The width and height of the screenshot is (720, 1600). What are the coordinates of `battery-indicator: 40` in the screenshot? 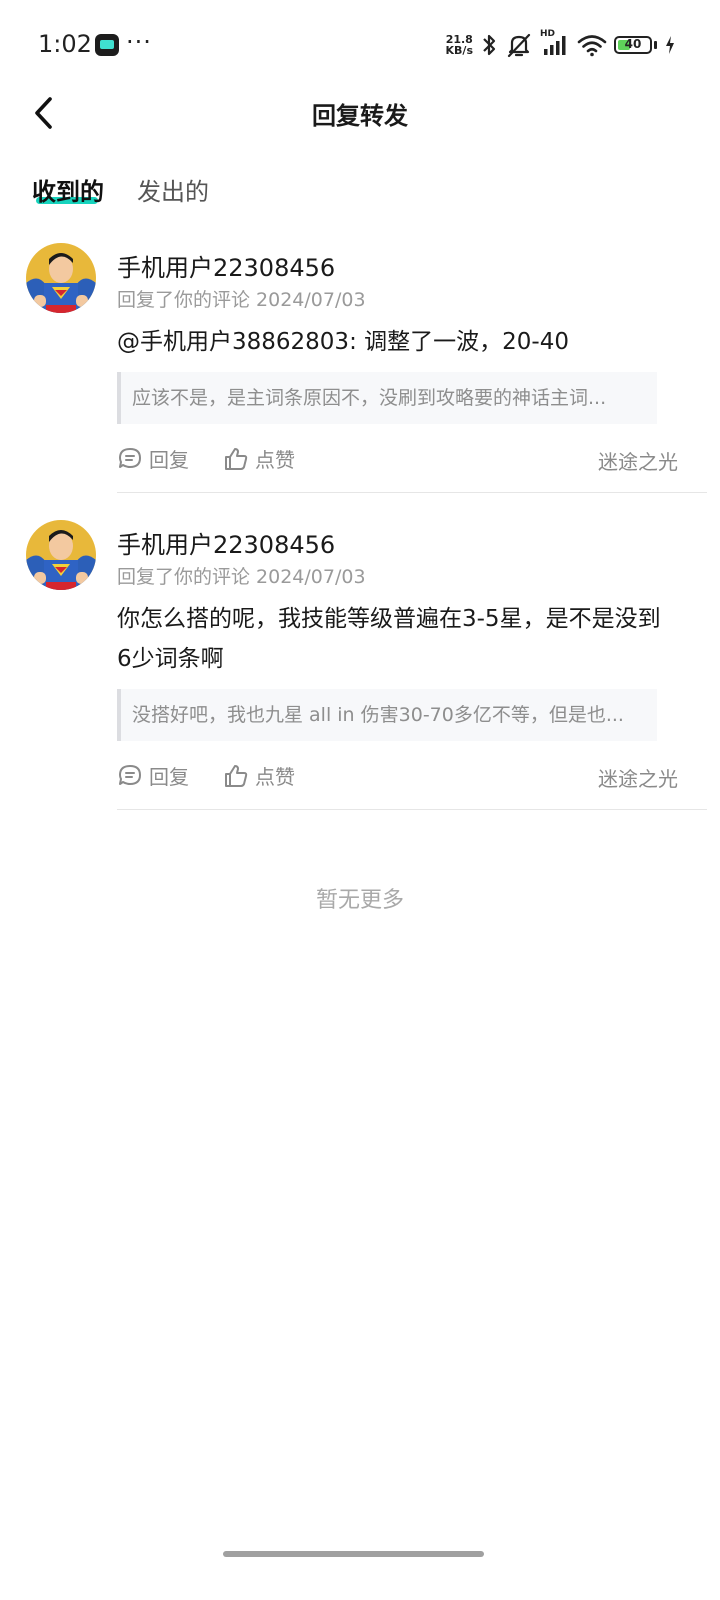 It's located at (633, 45).